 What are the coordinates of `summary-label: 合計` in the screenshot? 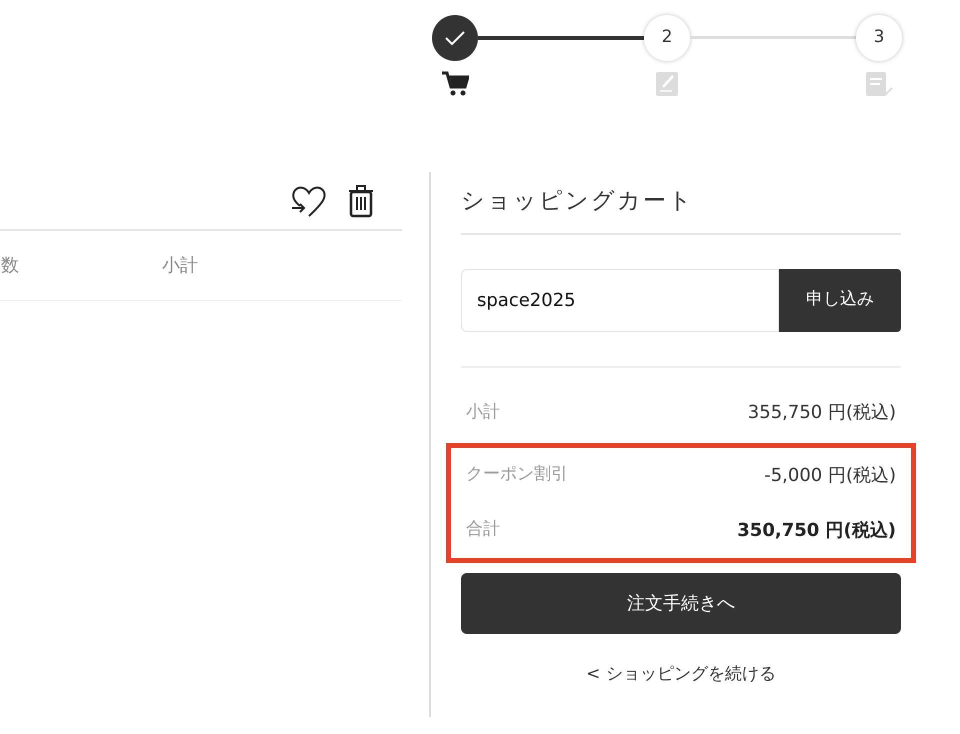 It's located at (483, 530).